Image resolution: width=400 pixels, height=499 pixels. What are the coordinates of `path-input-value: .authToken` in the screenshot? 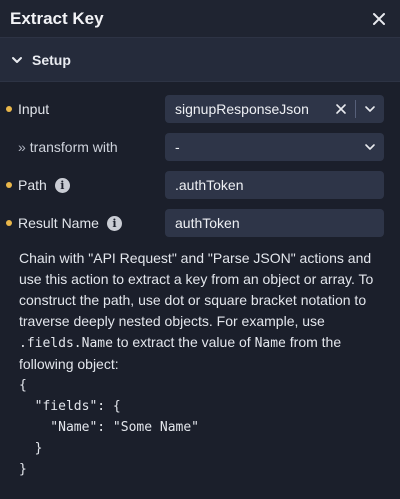 It's located at (209, 185).